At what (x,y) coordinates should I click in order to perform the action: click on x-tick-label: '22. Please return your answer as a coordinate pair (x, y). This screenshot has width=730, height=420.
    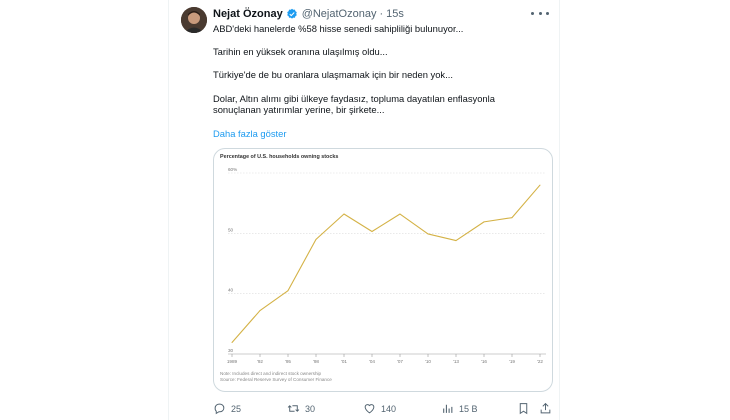
    Looking at the image, I should click on (540, 361).